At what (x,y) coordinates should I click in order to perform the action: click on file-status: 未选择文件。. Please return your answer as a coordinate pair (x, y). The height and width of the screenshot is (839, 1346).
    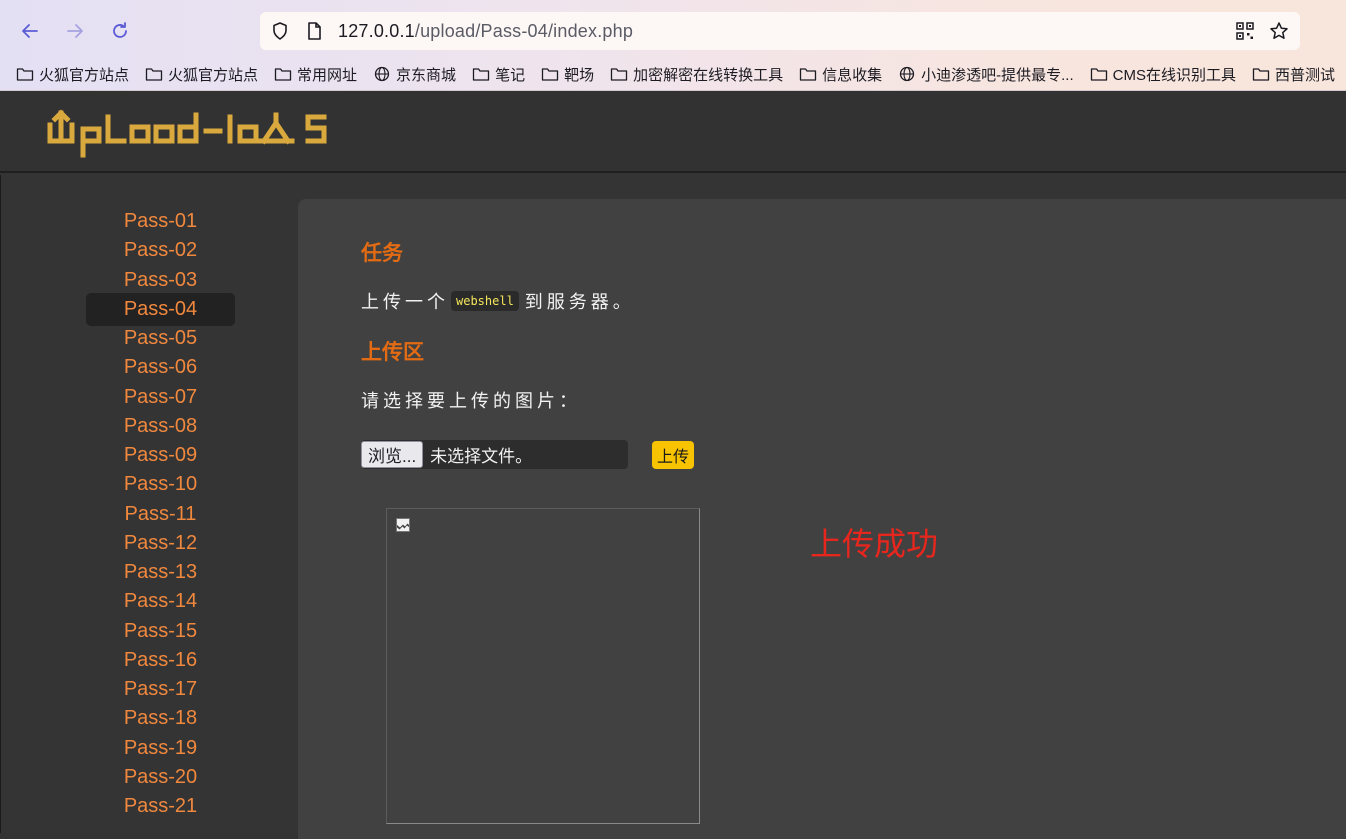
    Looking at the image, I should click on (481, 456).